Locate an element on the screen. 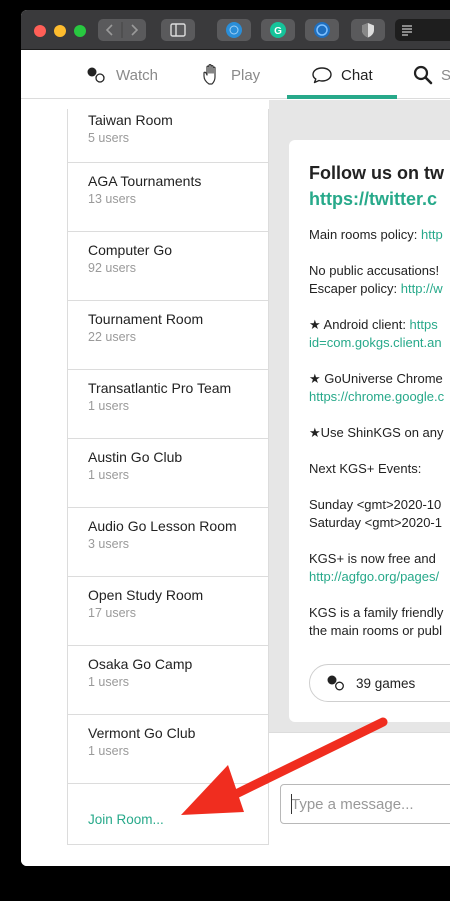  room-item: Vermont Go Club 1 users is located at coordinates (168, 749).